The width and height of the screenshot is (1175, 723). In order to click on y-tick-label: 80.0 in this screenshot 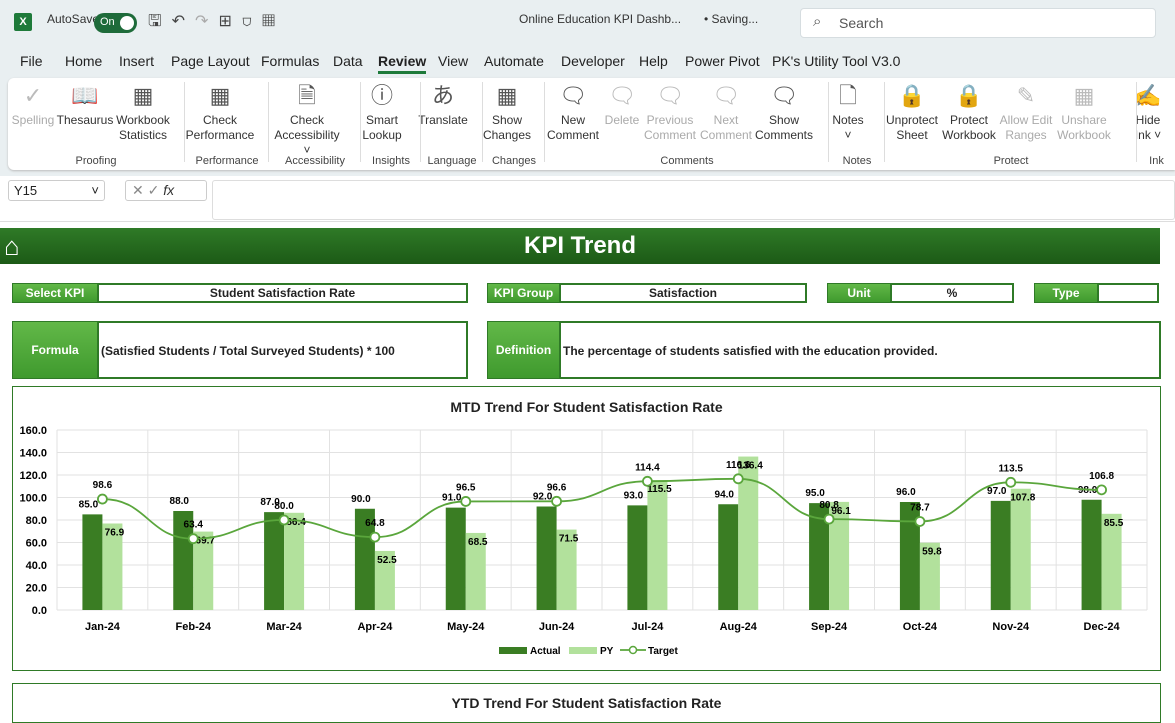, I will do `click(36, 521)`.